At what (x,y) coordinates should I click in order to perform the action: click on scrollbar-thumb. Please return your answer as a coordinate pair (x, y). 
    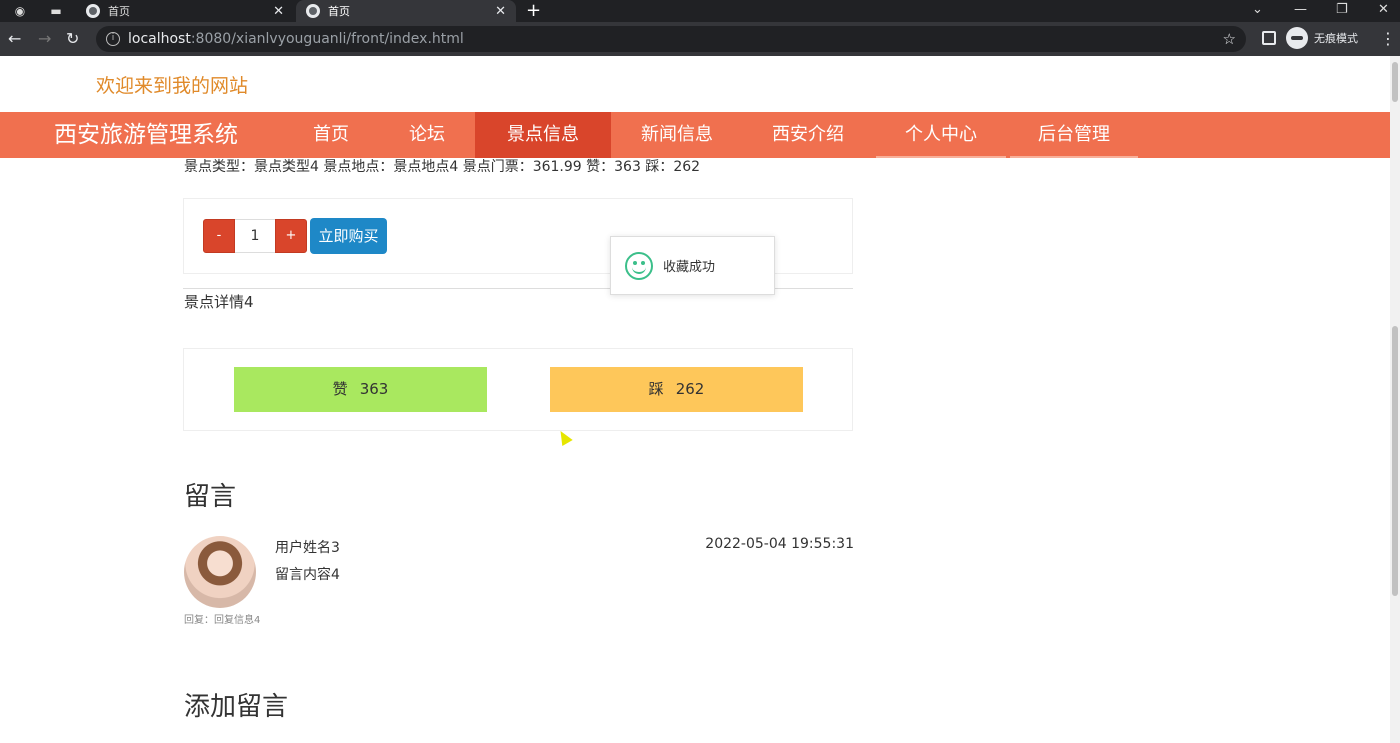
    Looking at the image, I should click on (1395, 461).